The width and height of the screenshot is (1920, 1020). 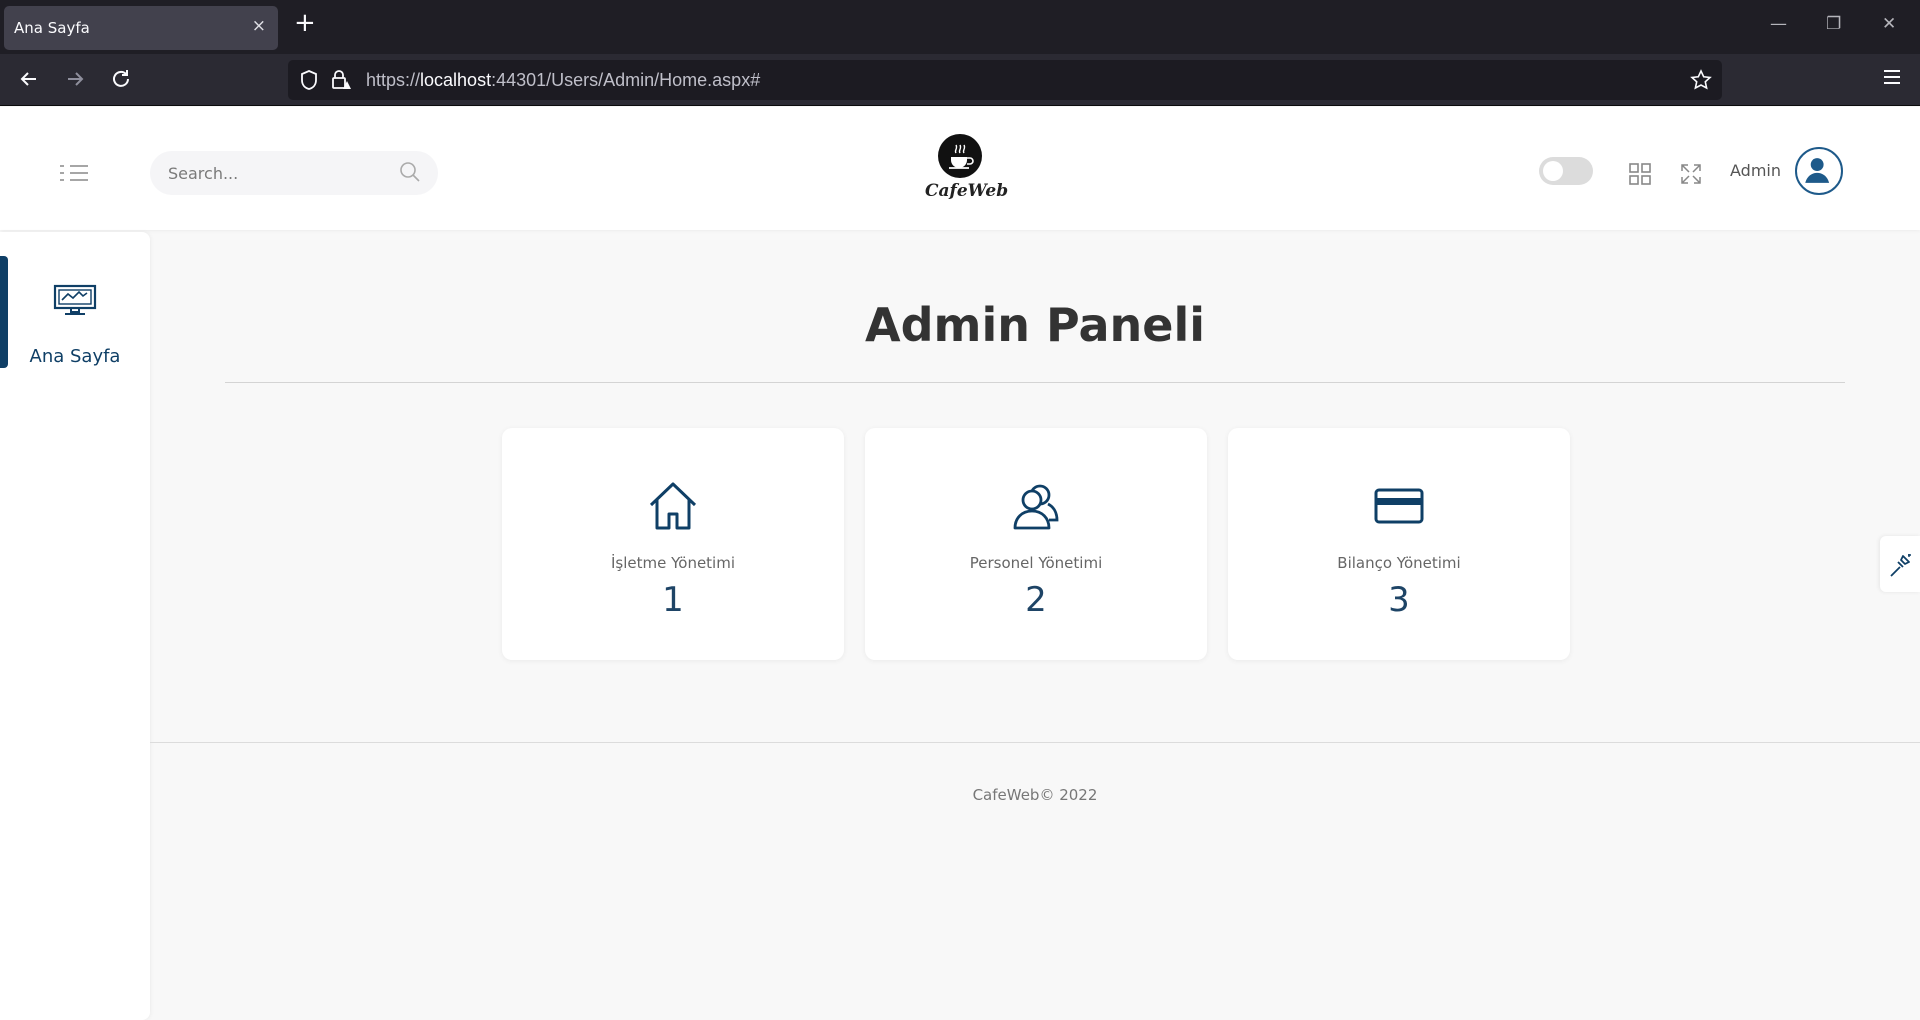 I want to click on search-icon, so click(x=410, y=172).